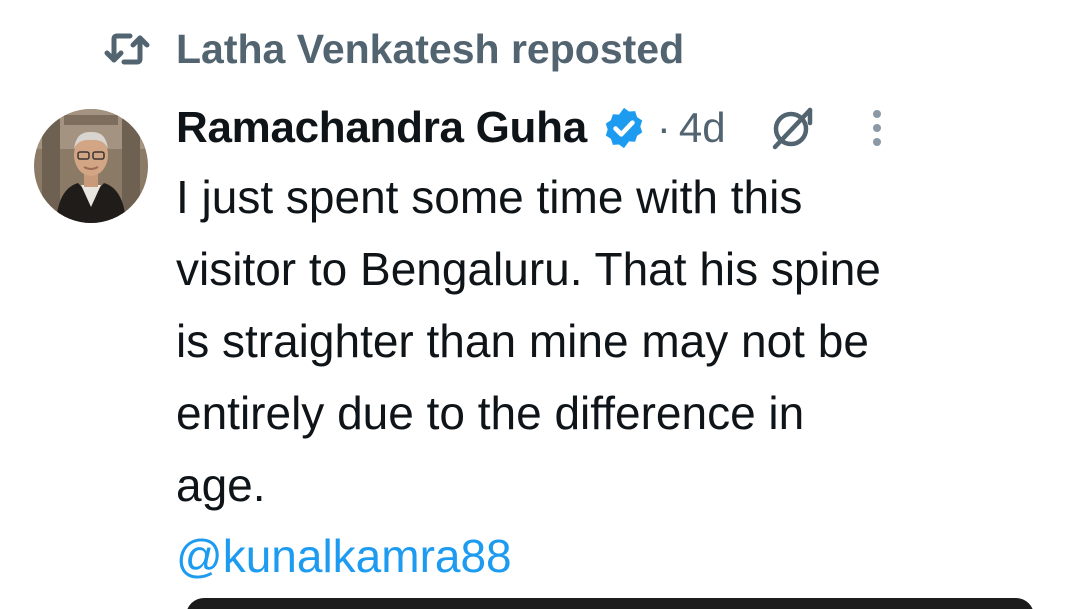  Describe the element at coordinates (344, 556) in the screenshot. I see `mention-link: @kunalkamra88` at that location.